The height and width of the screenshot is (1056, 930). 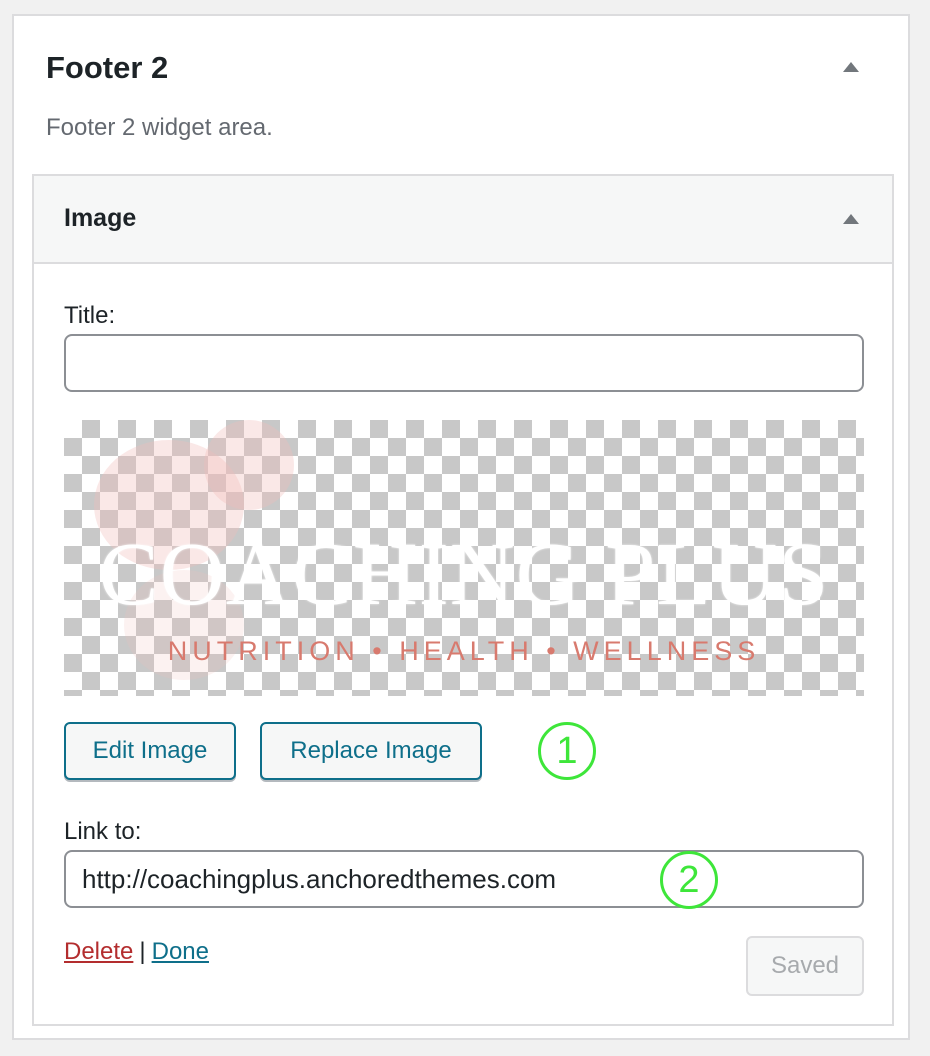 What do you see at coordinates (371, 751) in the screenshot?
I see `replace-image-button: Replace Image` at bounding box center [371, 751].